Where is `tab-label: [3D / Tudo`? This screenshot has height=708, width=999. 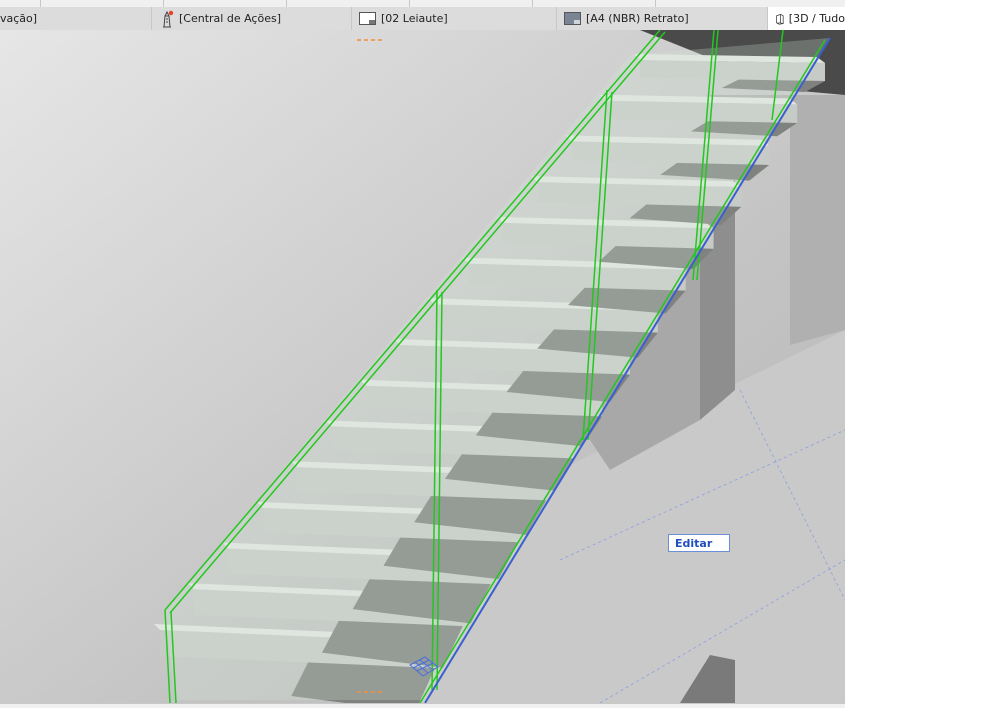
tab-label: [3D / Tudo is located at coordinates (816, 18).